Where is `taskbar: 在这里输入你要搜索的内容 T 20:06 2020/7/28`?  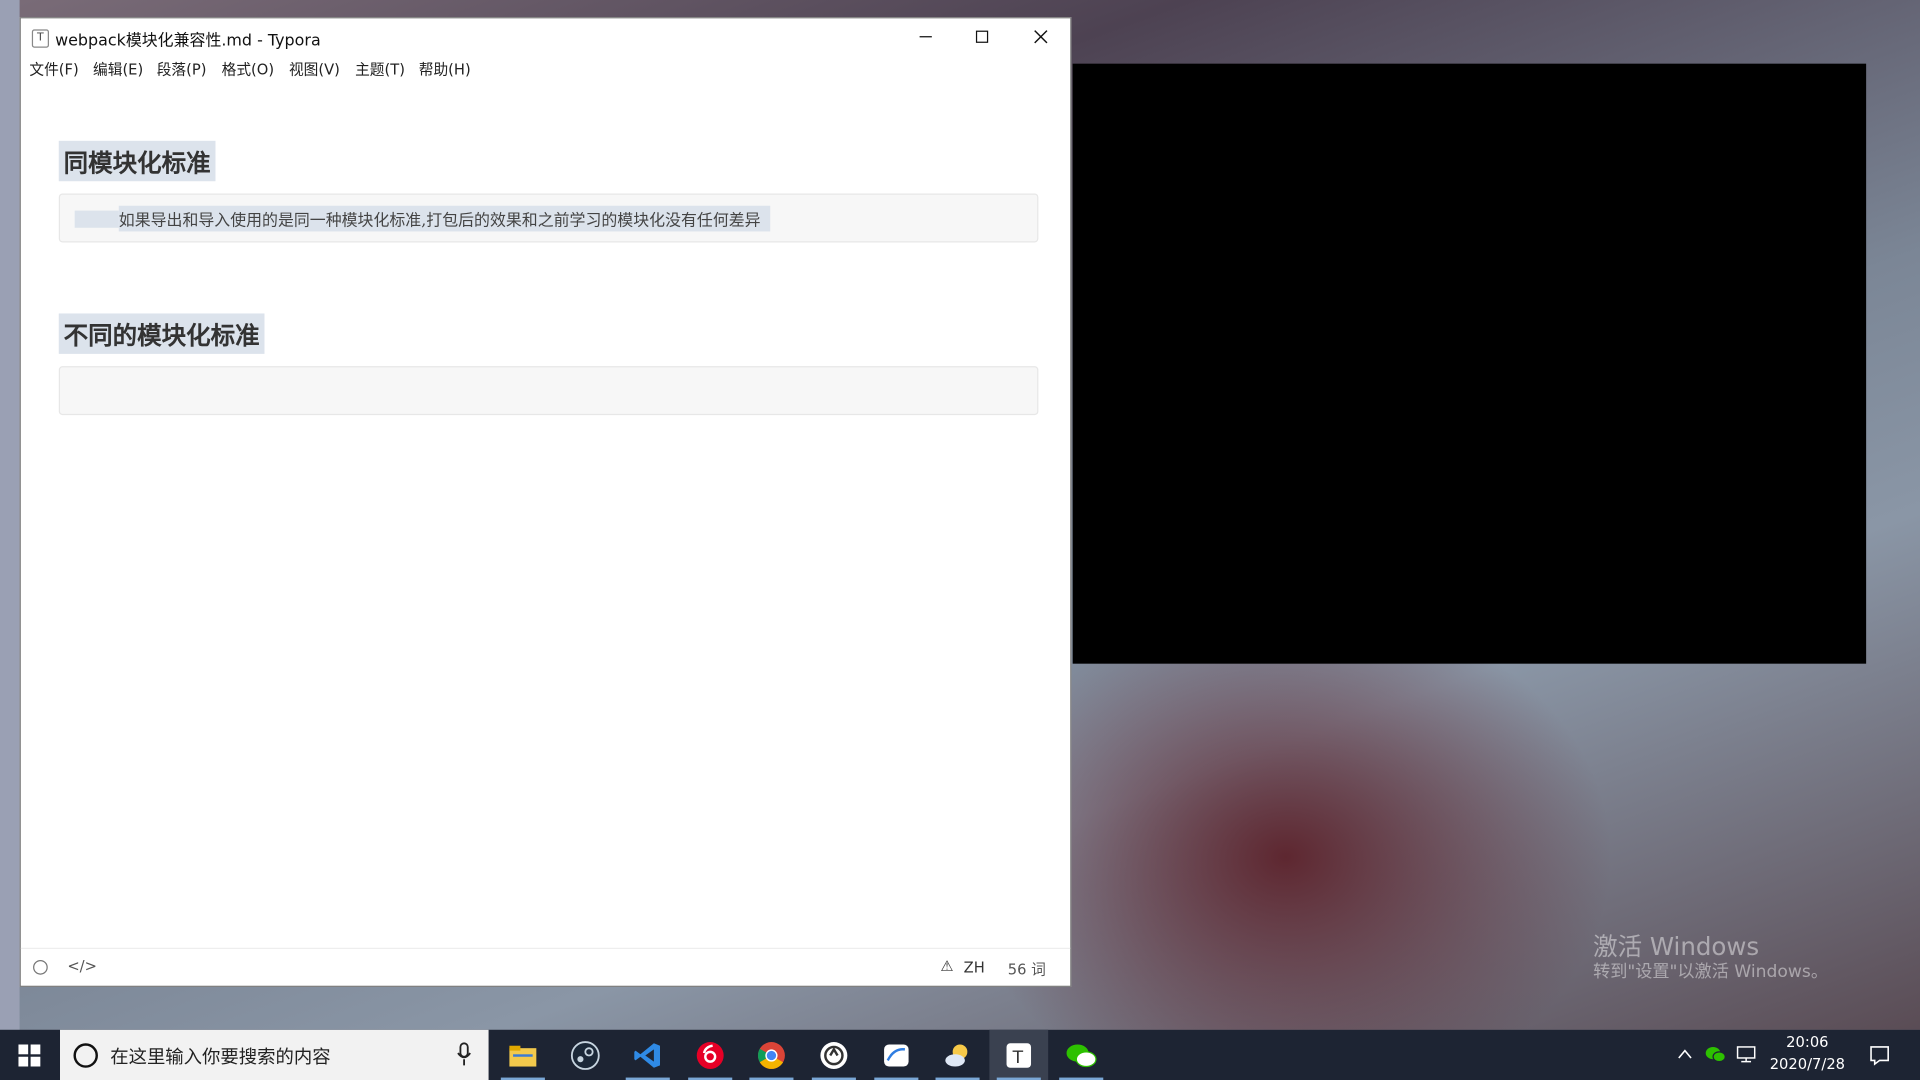 taskbar: 在这里输入你要搜索的内容 T 20:06 2020/7/28 is located at coordinates (960, 1054).